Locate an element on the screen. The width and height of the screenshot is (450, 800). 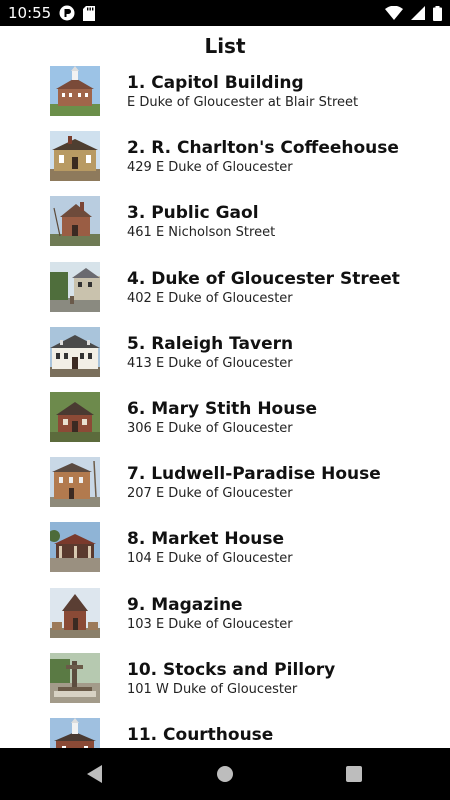
list-item: 3. Public Gaol 461 E Nicholson Street is located at coordinates (225, 228).